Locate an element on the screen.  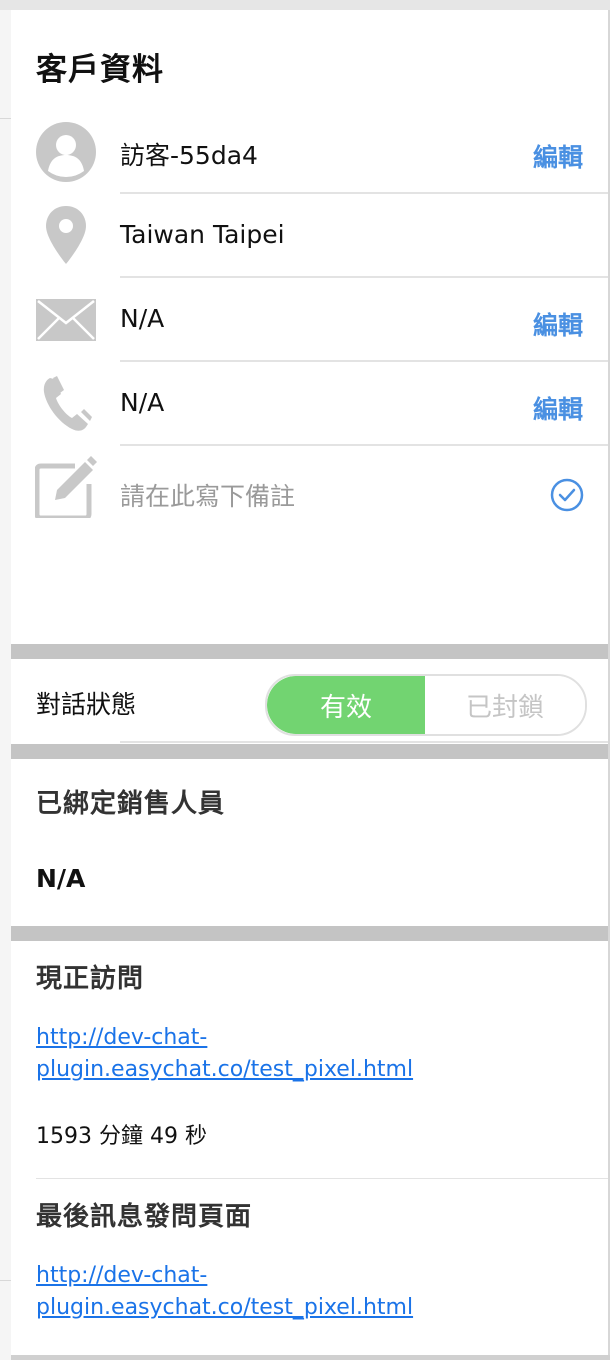
status-active-option: 有效 is located at coordinates (346, 705).